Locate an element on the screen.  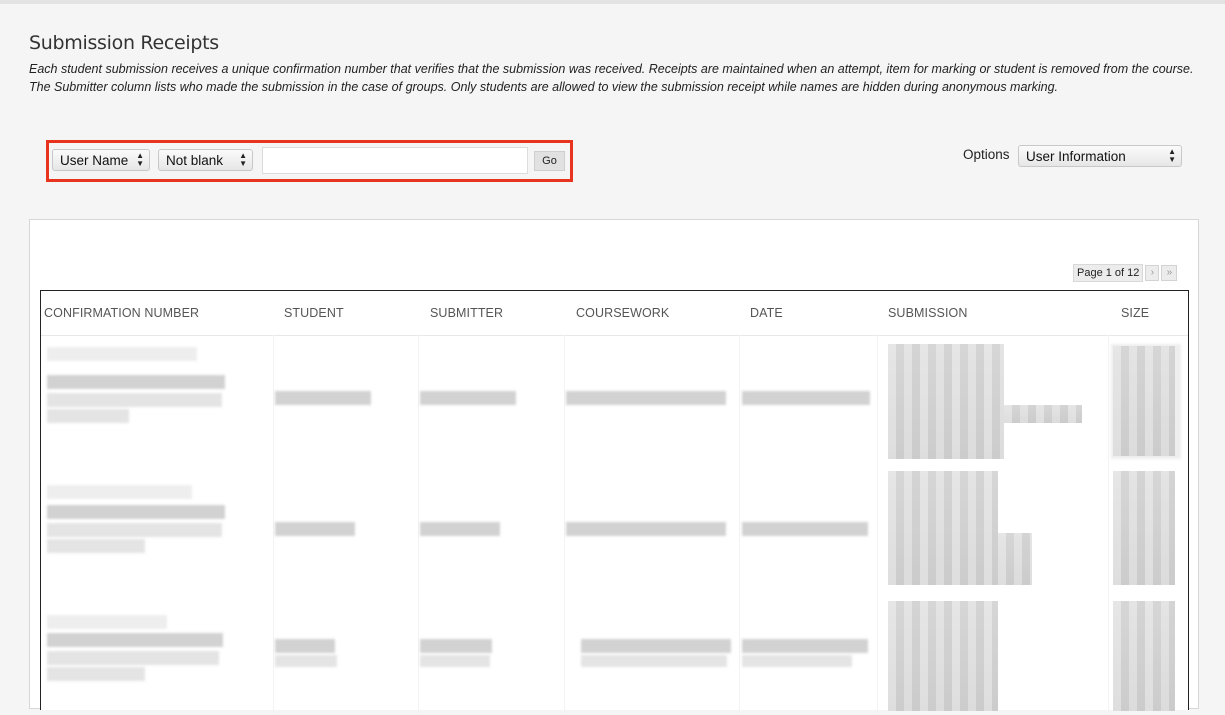
top-strip is located at coordinates (612, 2).